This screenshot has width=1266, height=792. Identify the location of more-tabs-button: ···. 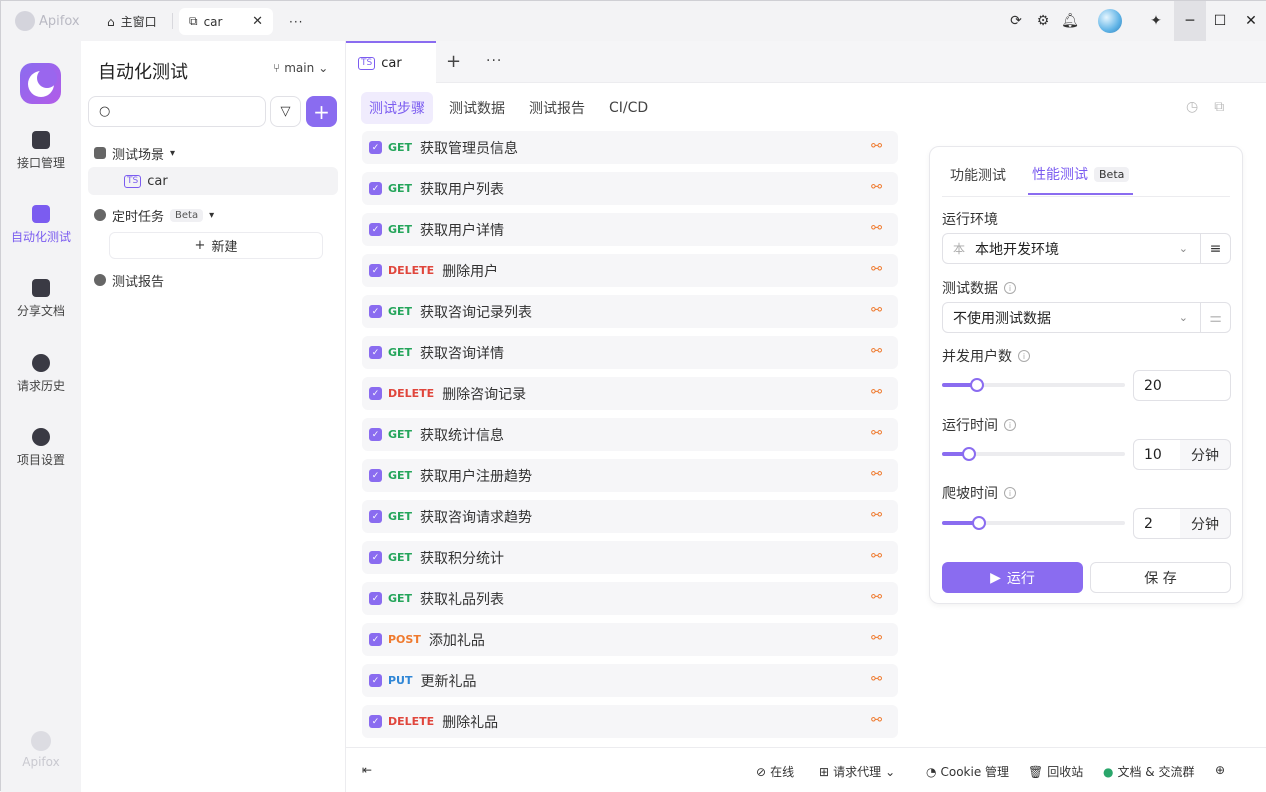
(296, 21).